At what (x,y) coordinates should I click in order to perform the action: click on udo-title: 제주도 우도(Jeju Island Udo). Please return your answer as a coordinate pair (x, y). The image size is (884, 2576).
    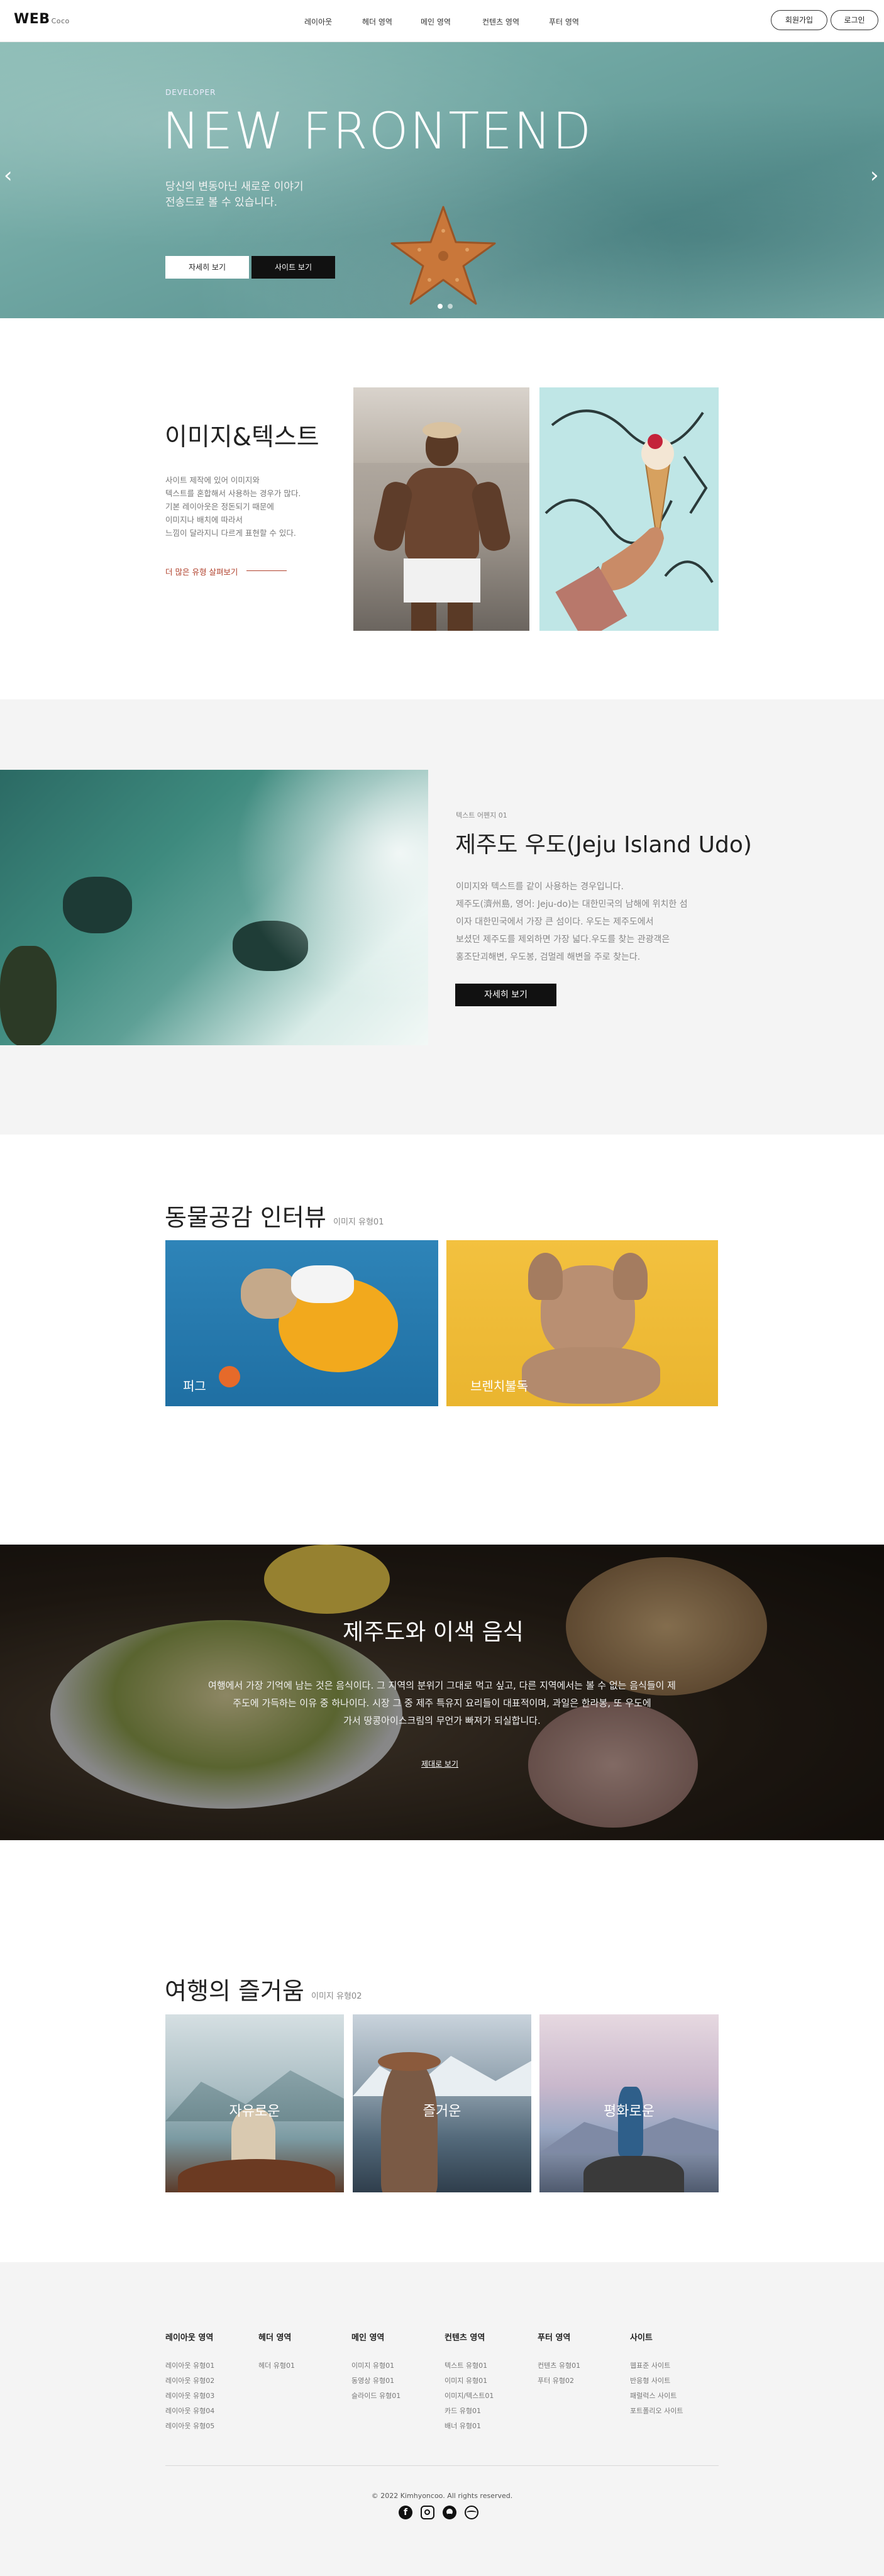
    Looking at the image, I should click on (603, 845).